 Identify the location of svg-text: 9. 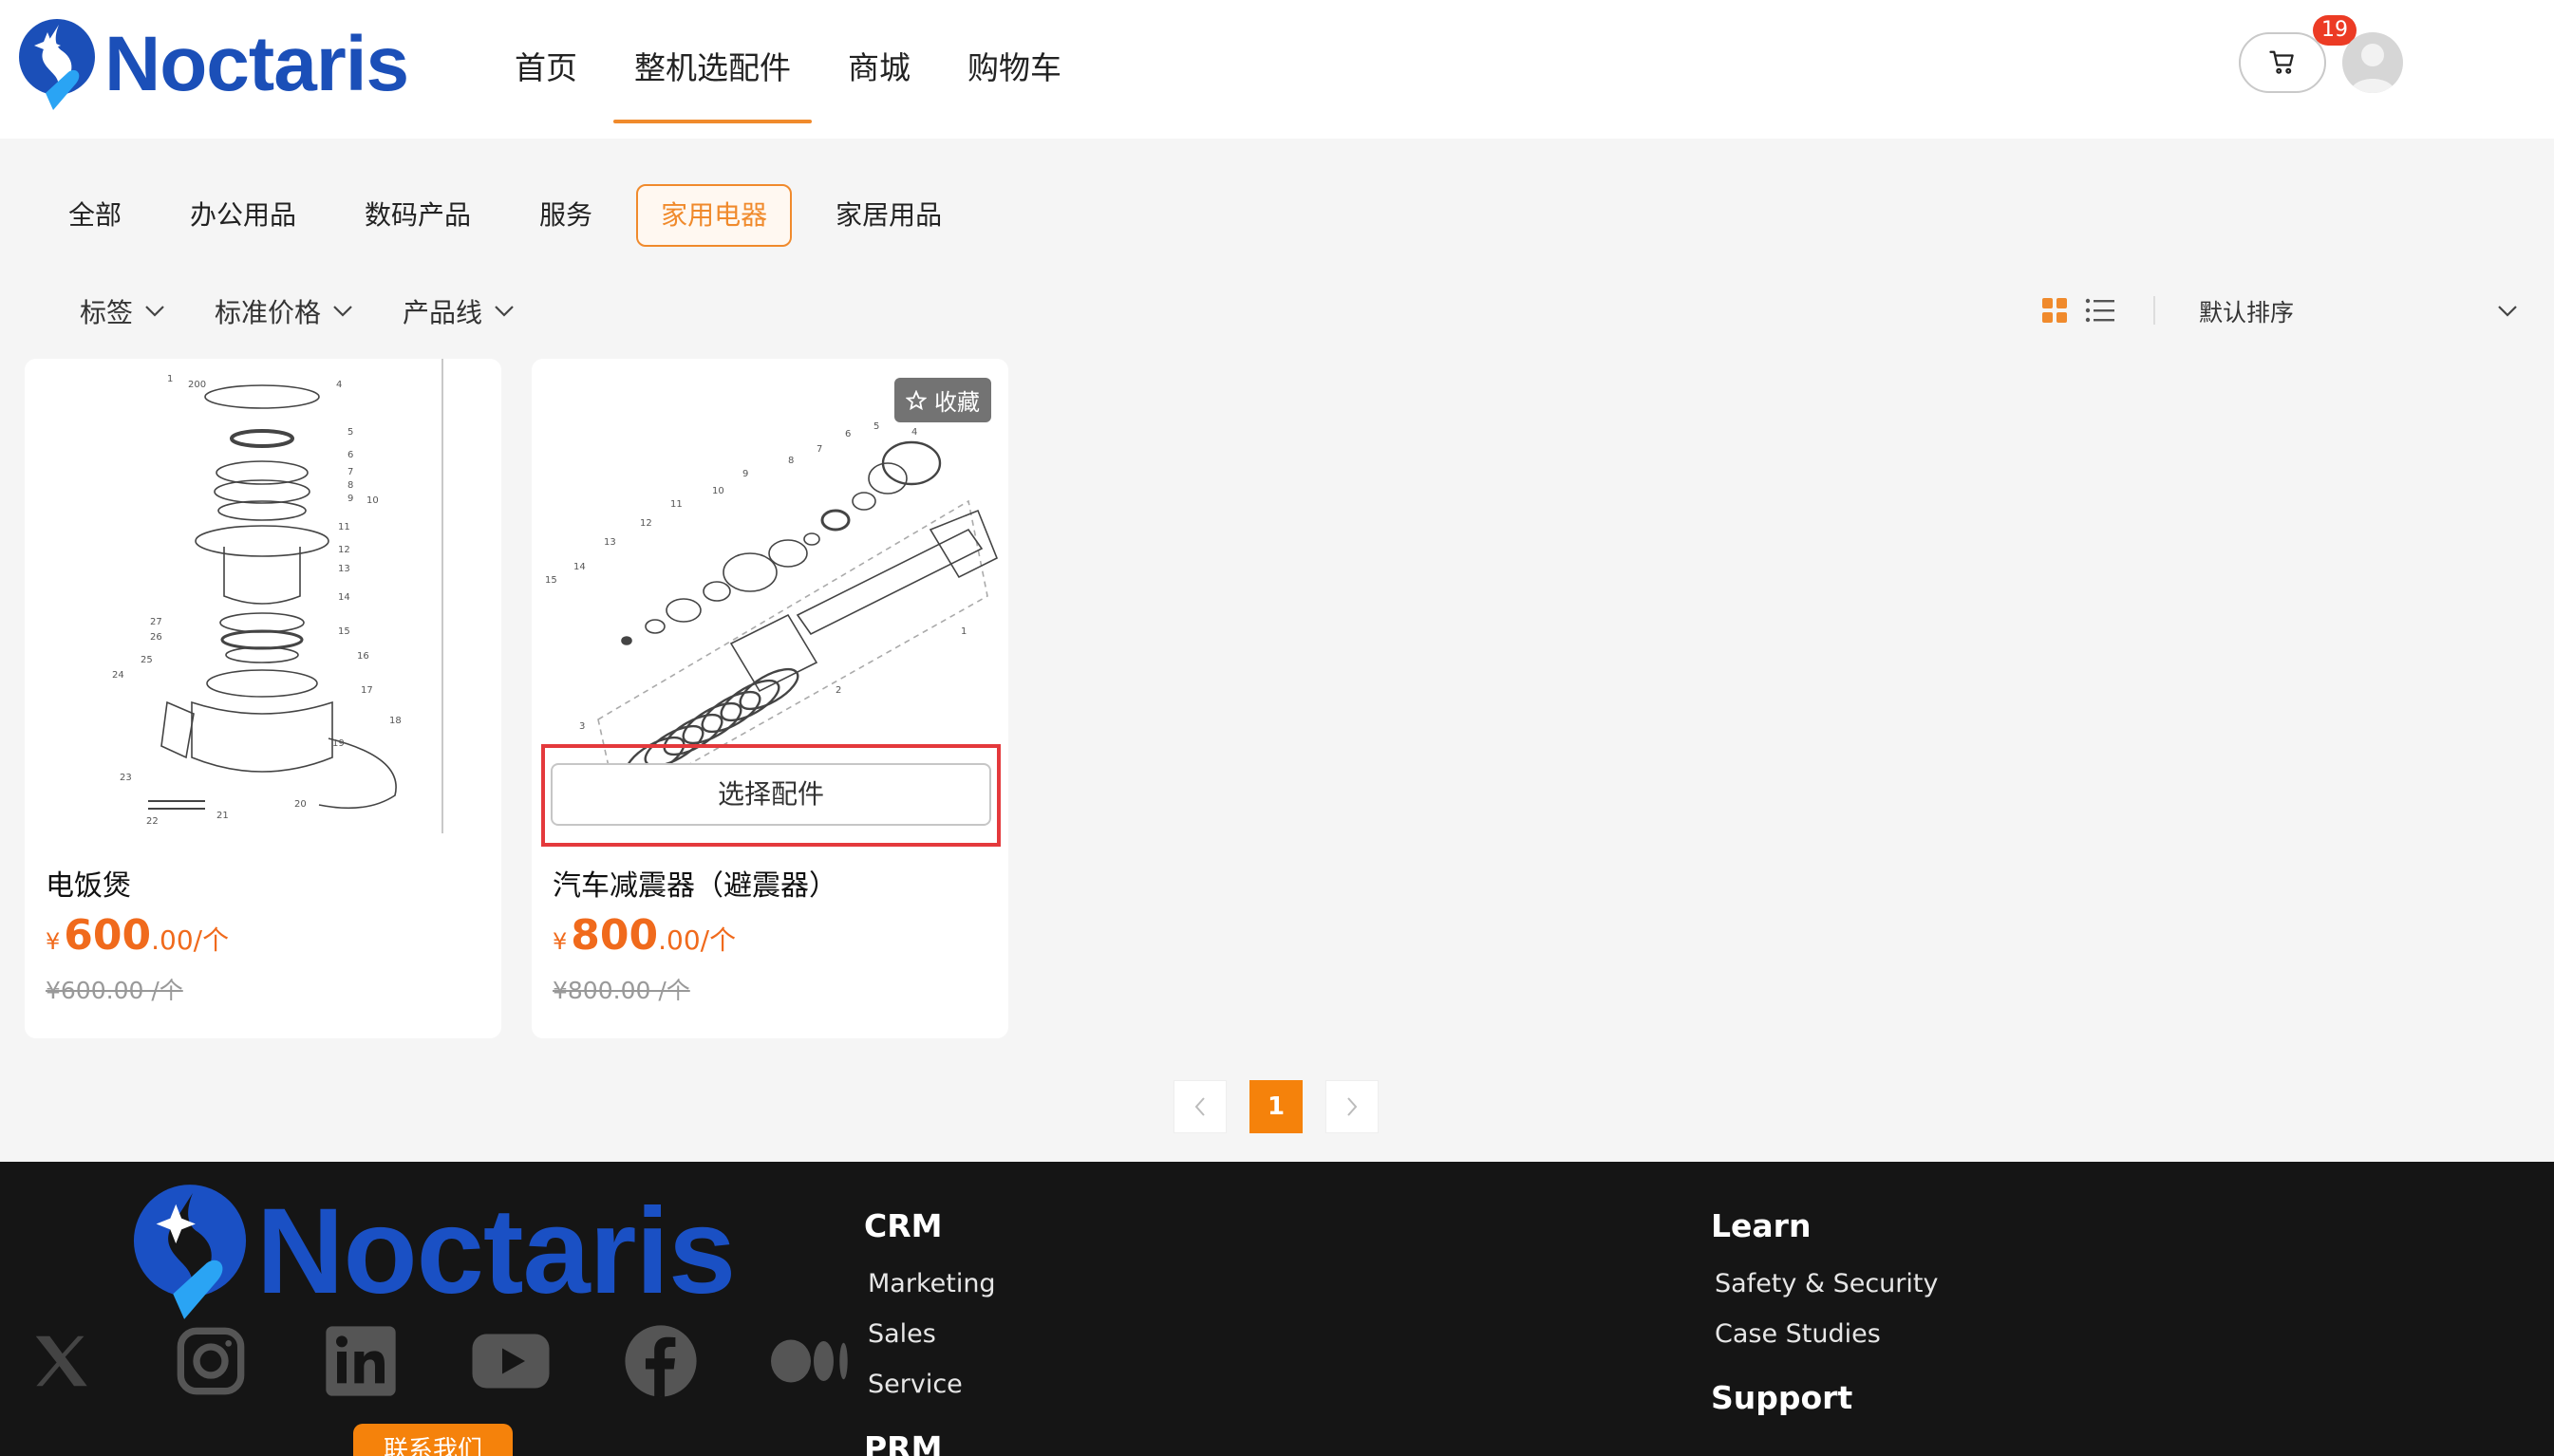
(350, 499).